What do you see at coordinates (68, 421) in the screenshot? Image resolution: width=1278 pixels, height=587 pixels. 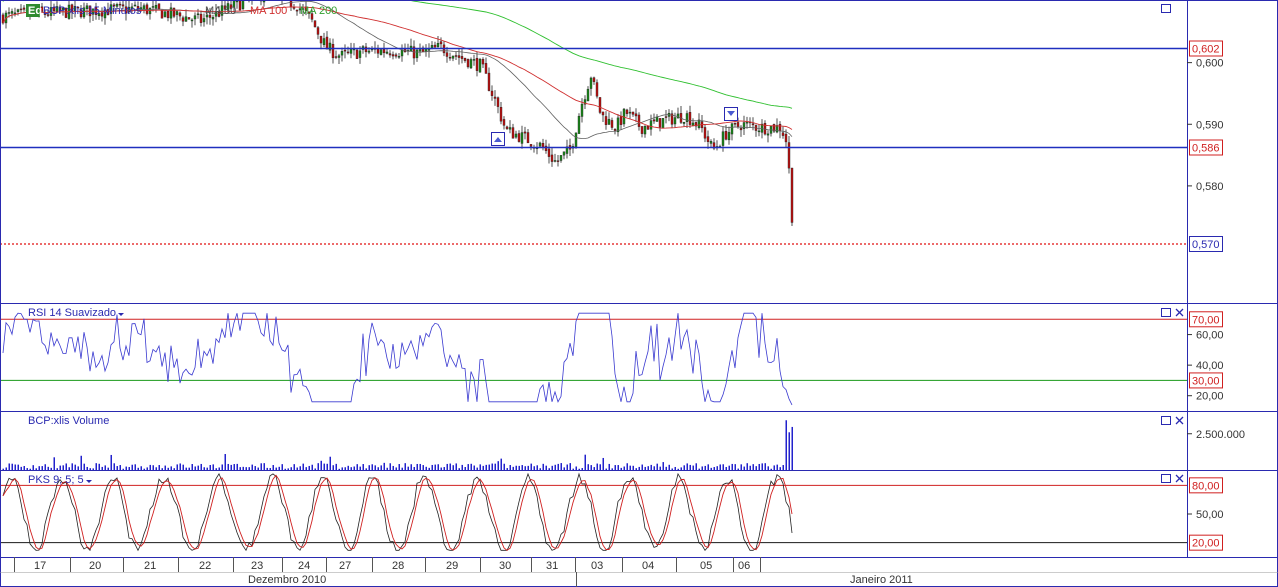 I see `volume-title: BCP:xlis Volume` at bounding box center [68, 421].